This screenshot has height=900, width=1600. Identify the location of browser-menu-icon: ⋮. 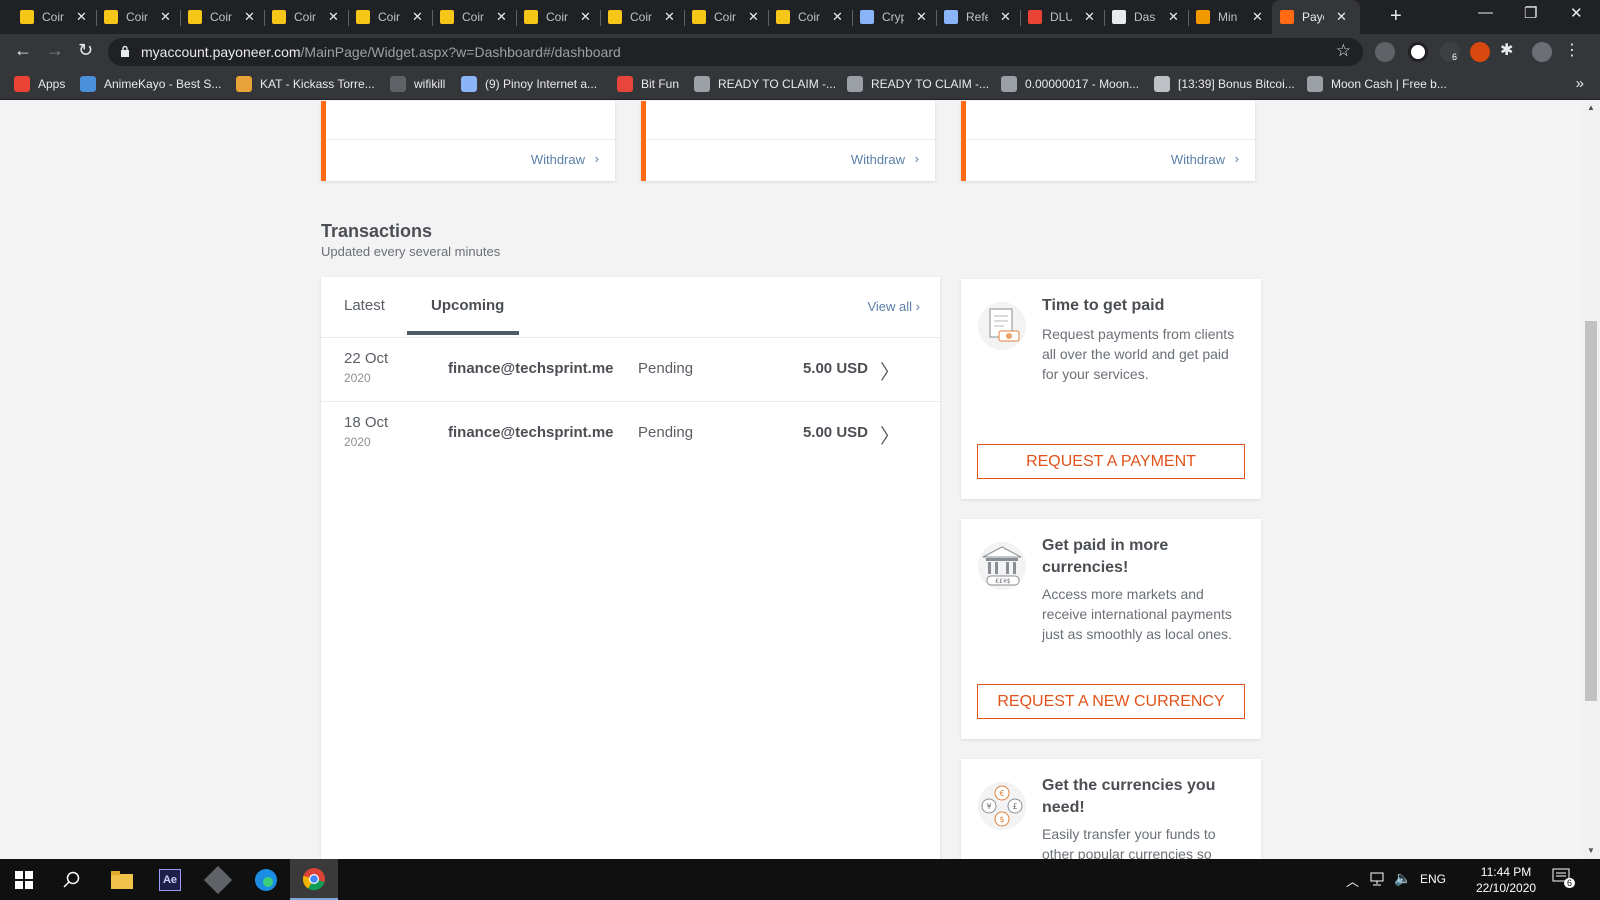
(1574, 50).